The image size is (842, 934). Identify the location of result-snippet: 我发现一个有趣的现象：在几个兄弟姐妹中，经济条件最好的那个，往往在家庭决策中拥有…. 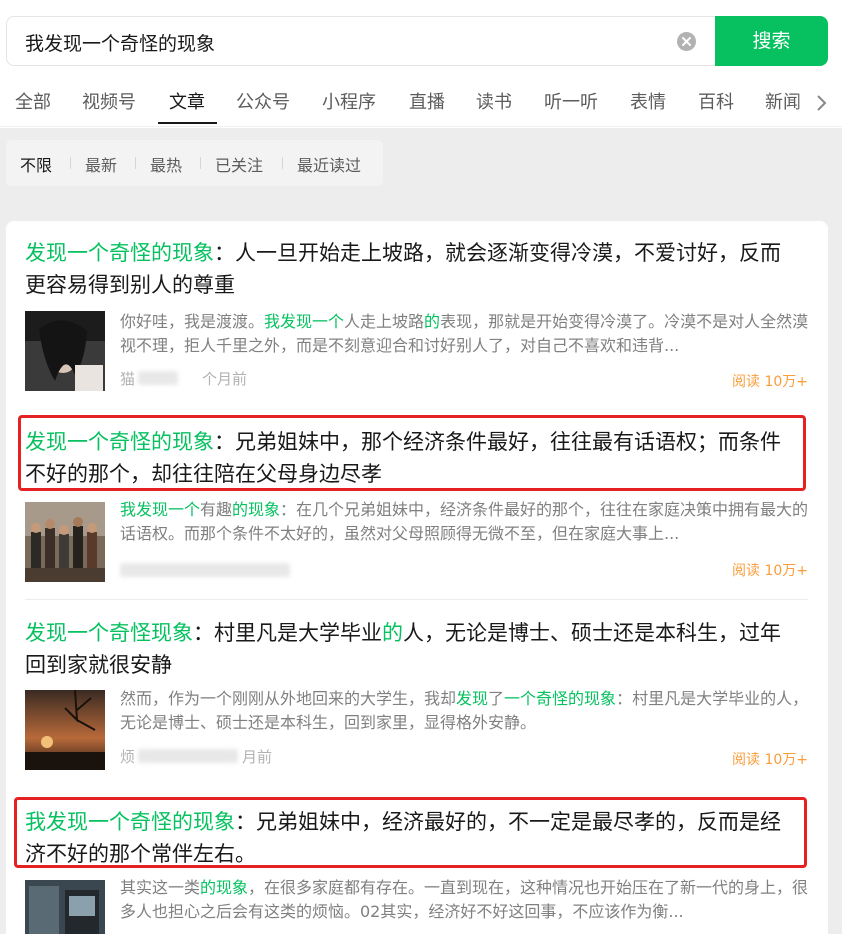
(465, 522).